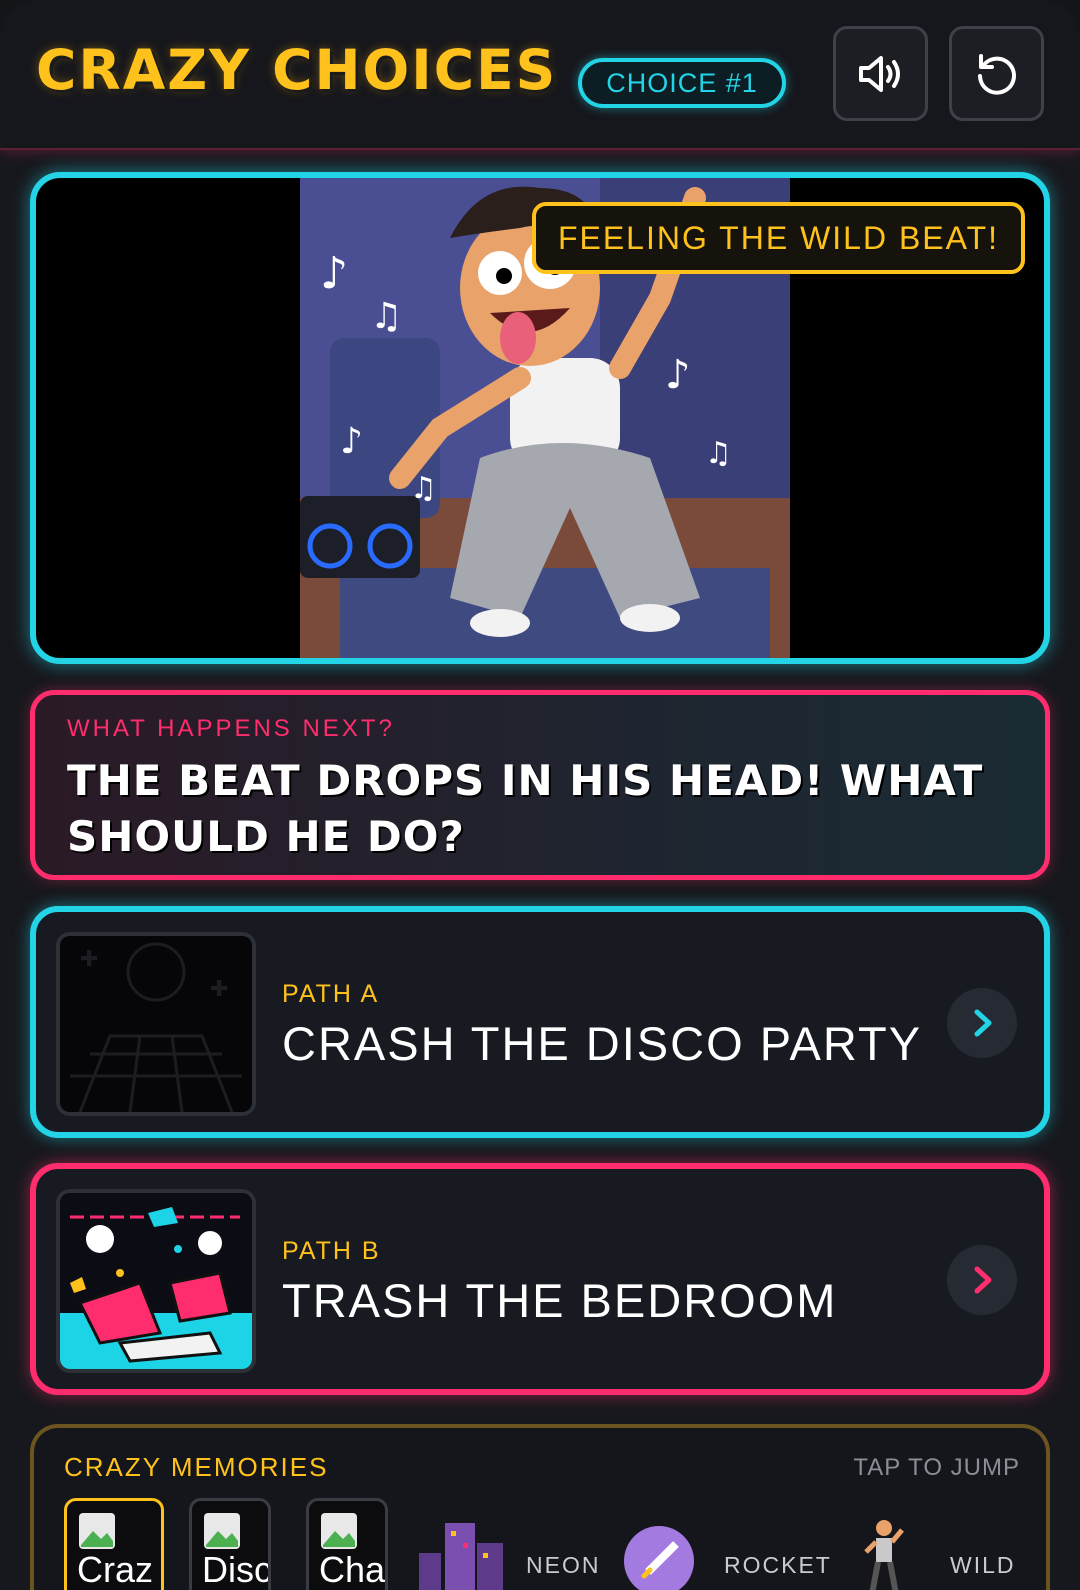 This screenshot has width=1080, height=1590. Describe the element at coordinates (983, 1565) in the screenshot. I see `memory-word: WILD` at that location.